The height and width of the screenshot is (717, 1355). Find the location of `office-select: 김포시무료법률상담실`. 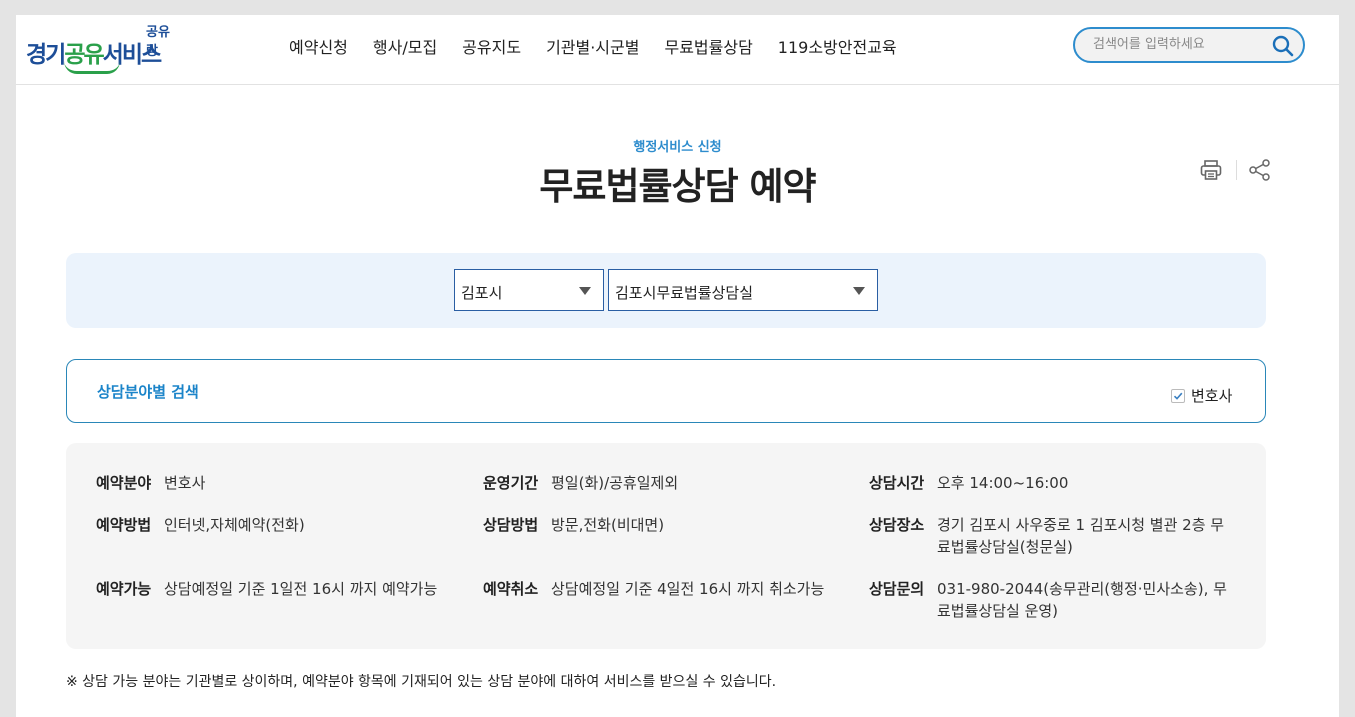

office-select: 김포시무료법률상담실 is located at coordinates (743, 290).